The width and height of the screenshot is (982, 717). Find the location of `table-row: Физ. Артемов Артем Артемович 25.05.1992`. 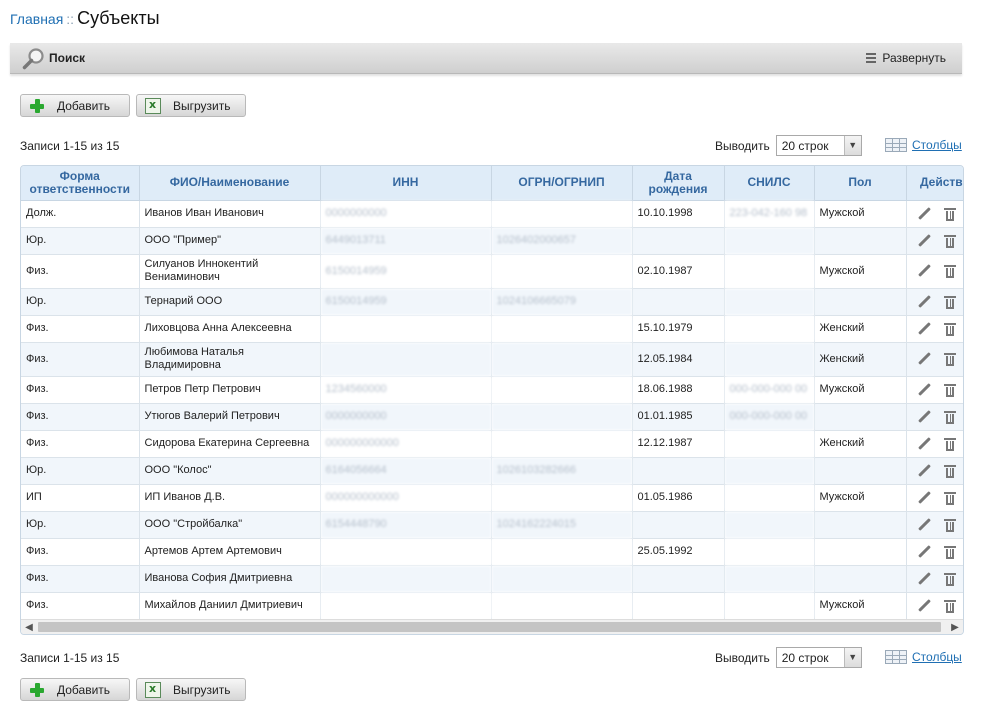

table-row: Физ. Артемов Артем Артемович 25.05.1992 is located at coordinates (492, 552).